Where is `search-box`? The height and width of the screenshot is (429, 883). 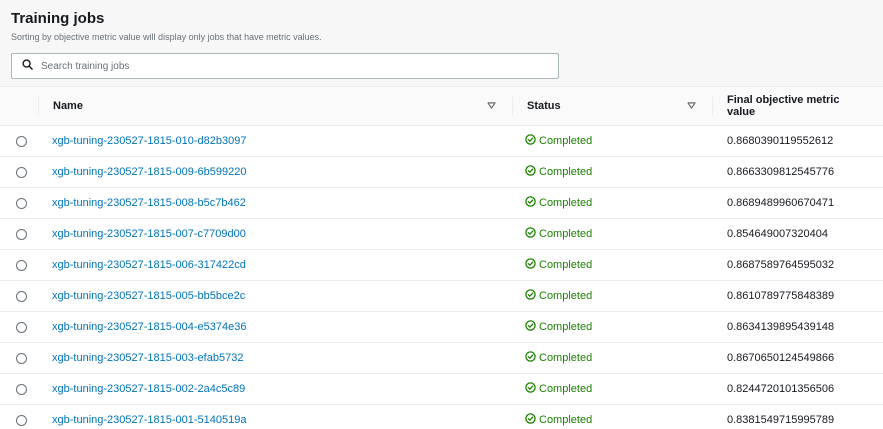 search-box is located at coordinates (285, 66).